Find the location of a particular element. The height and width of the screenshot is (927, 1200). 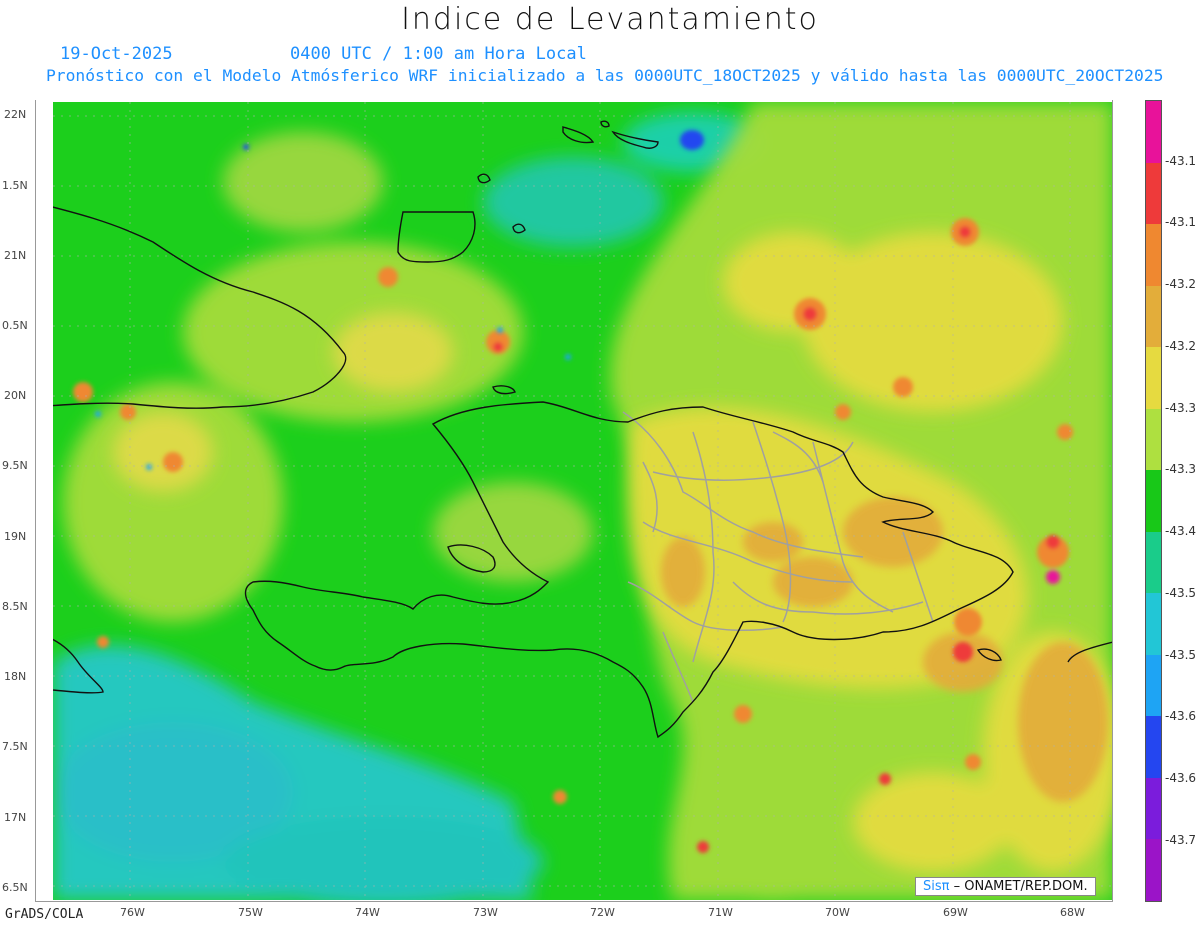

lon-label: 74W is located at coordinates (367, 912).